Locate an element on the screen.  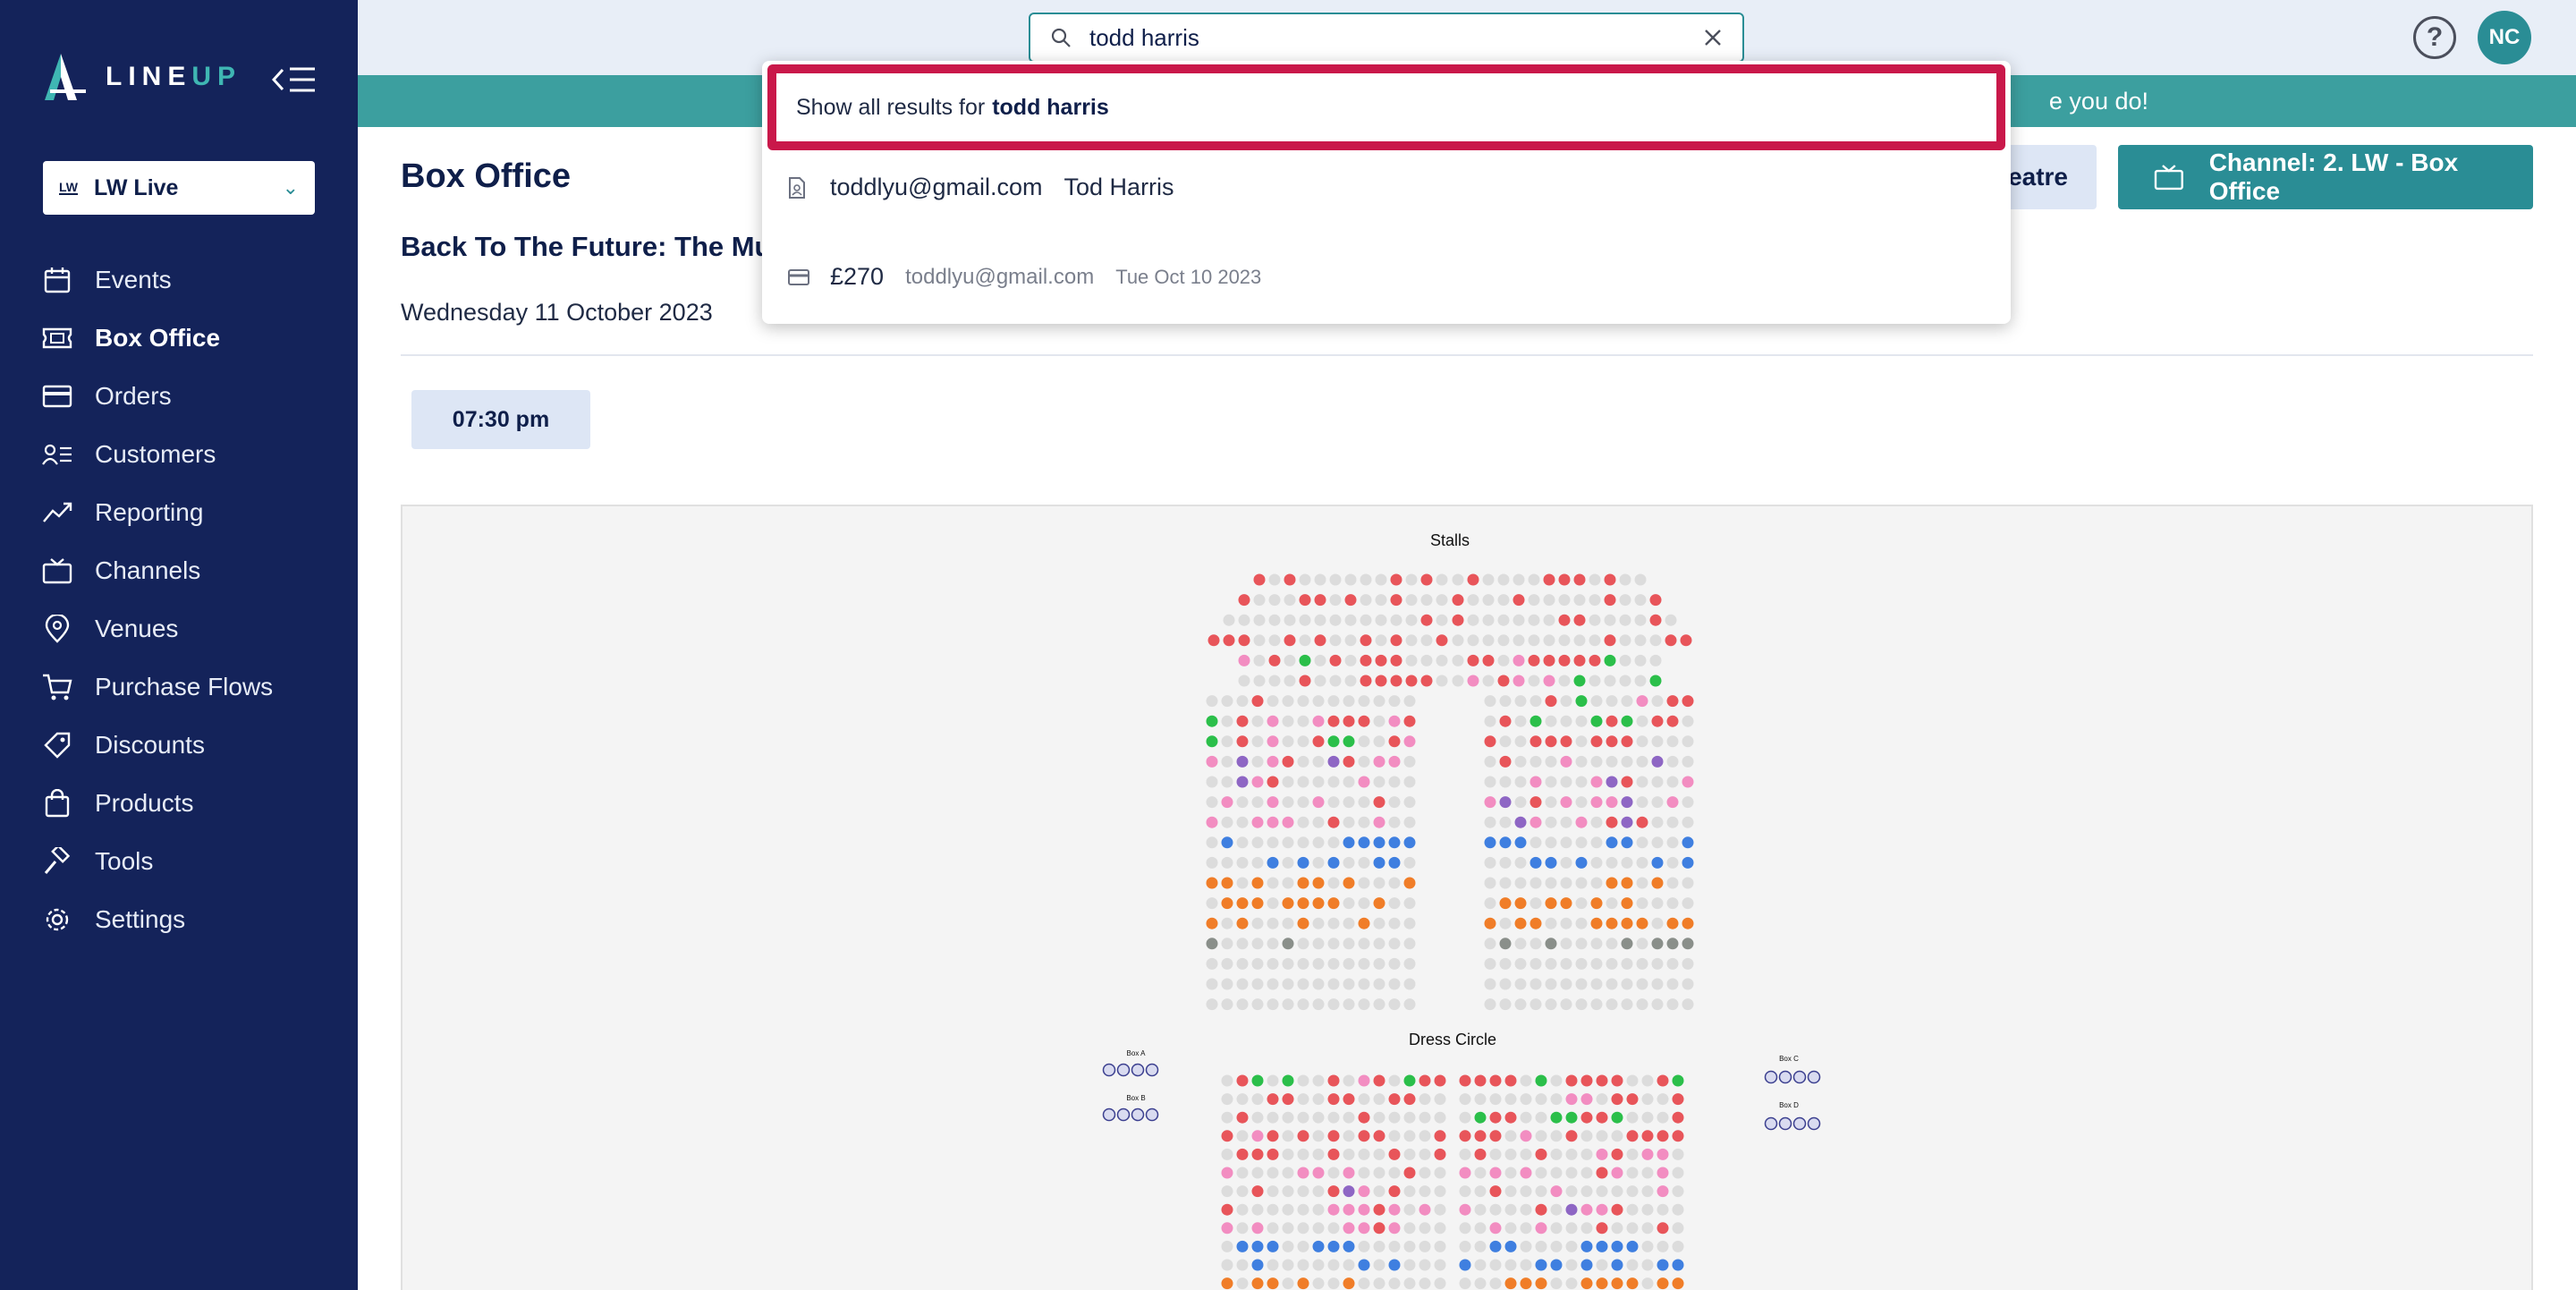
sidebar-item-discounts: Discounts is located at coordinates (179, 745).